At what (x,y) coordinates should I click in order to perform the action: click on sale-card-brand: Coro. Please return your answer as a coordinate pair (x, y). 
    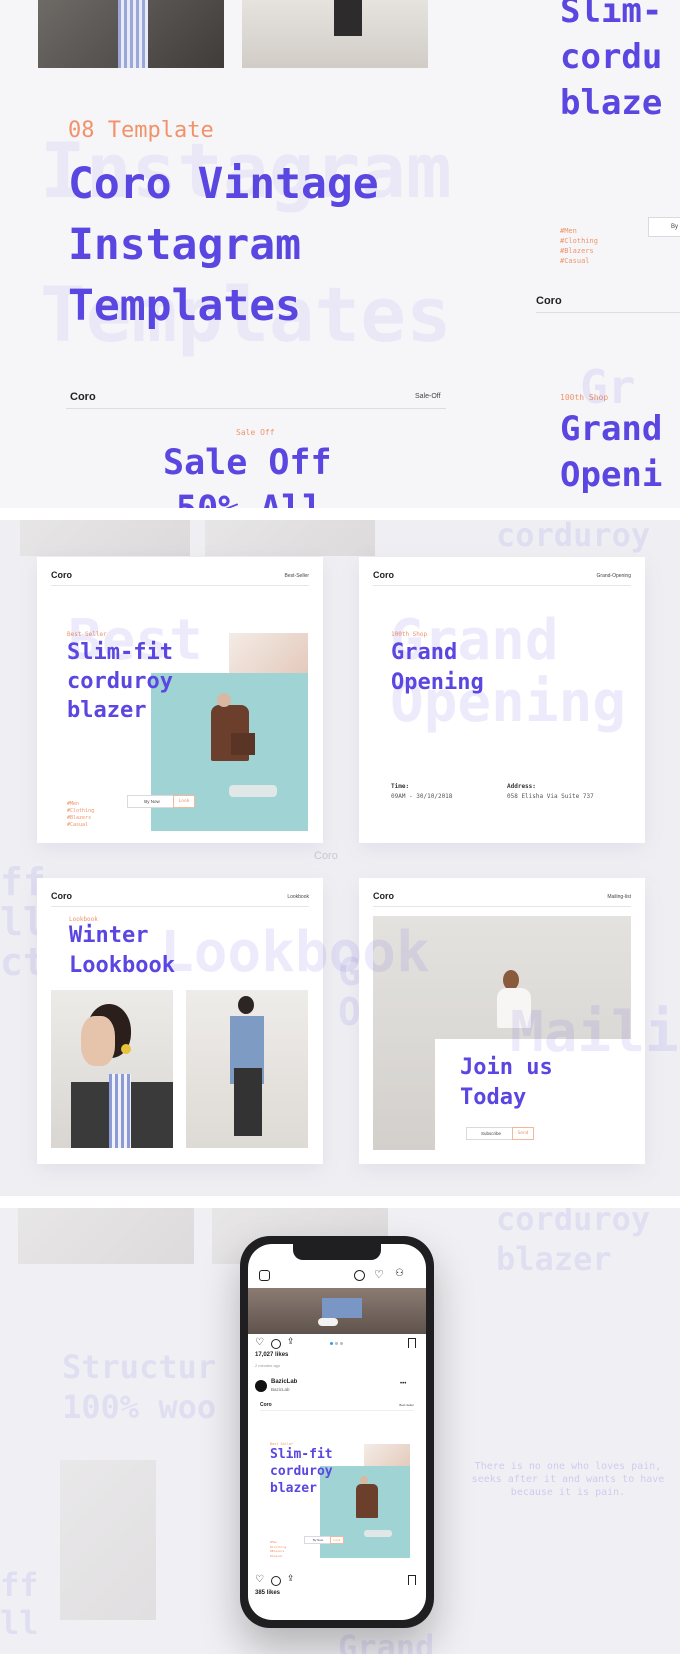
    Looking at the image, I should click on (83, 397).